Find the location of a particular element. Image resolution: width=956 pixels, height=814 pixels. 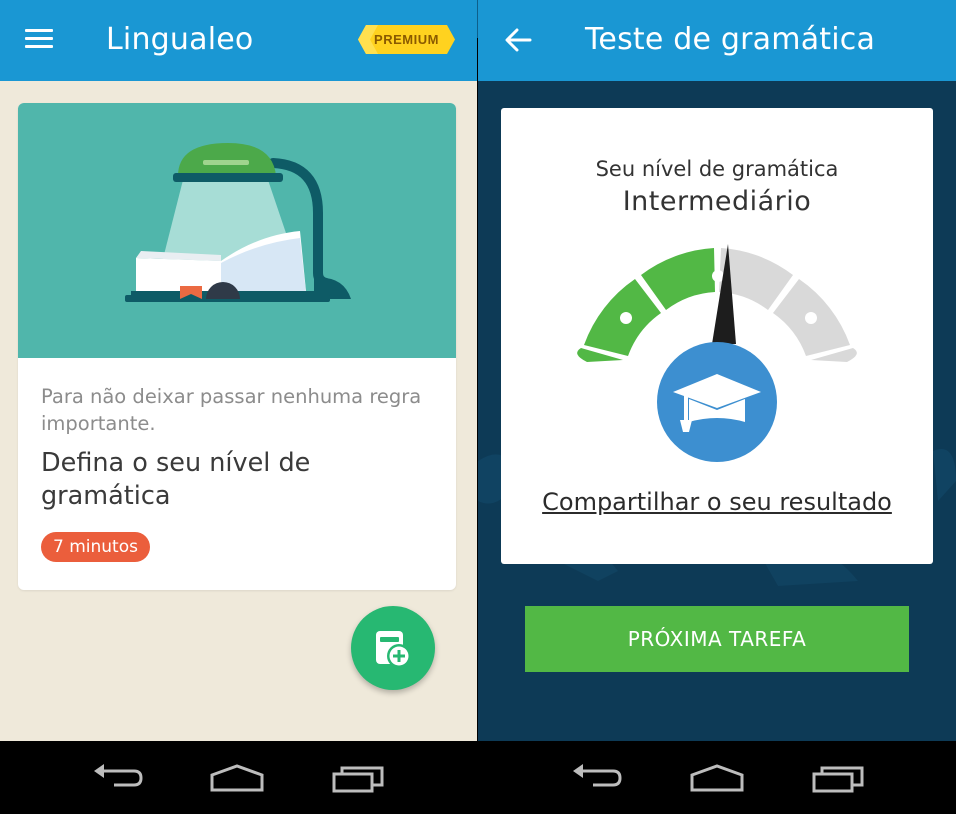

add-card-icon is located at coordinates (393, 649).